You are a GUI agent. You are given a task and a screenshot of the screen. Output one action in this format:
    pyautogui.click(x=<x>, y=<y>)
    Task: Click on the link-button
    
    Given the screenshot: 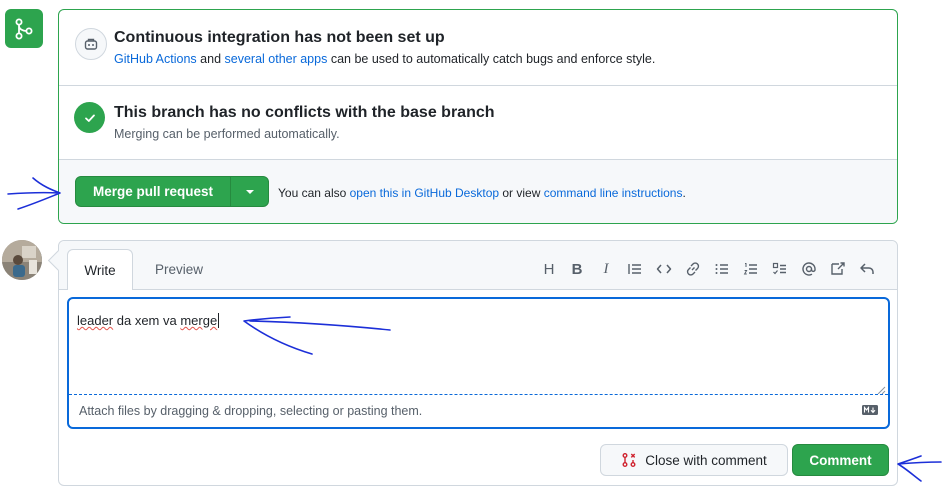 What is the action you would take?
    pyautogui.click(x=693, y=269)
    